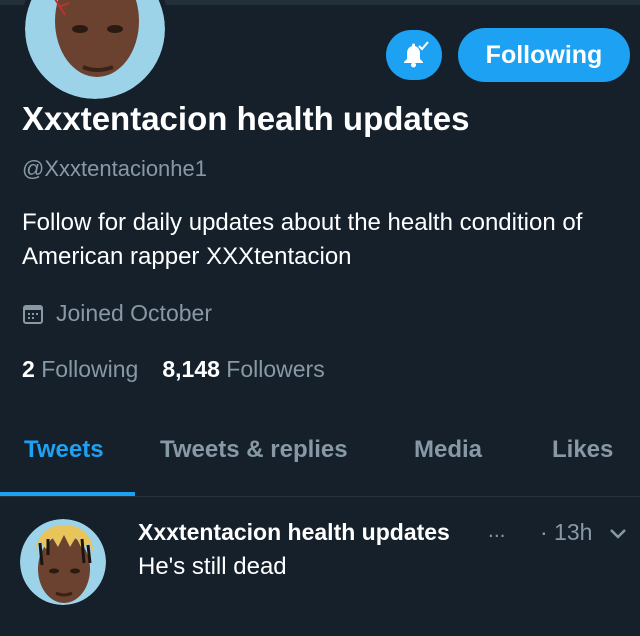 The height and width of the screenshot is (636, 640). What do you see at coordinates (246, 118) in the screenshot?
I see `profile-display-name: Xxxtentacion health updates` at bounding box center [246, 118].